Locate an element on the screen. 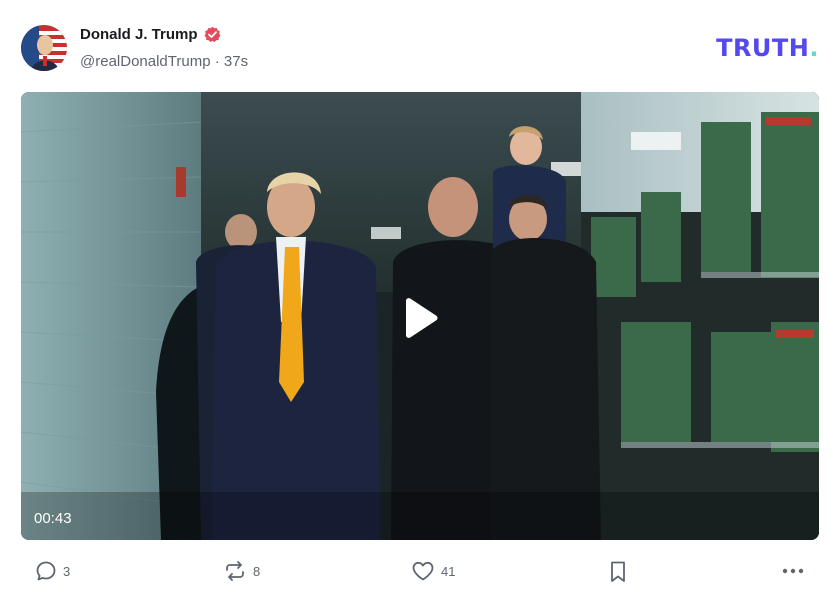 Image resolution: width=840 pixels, height=615 pixels. more-icon is located at coordinates (793, 571).